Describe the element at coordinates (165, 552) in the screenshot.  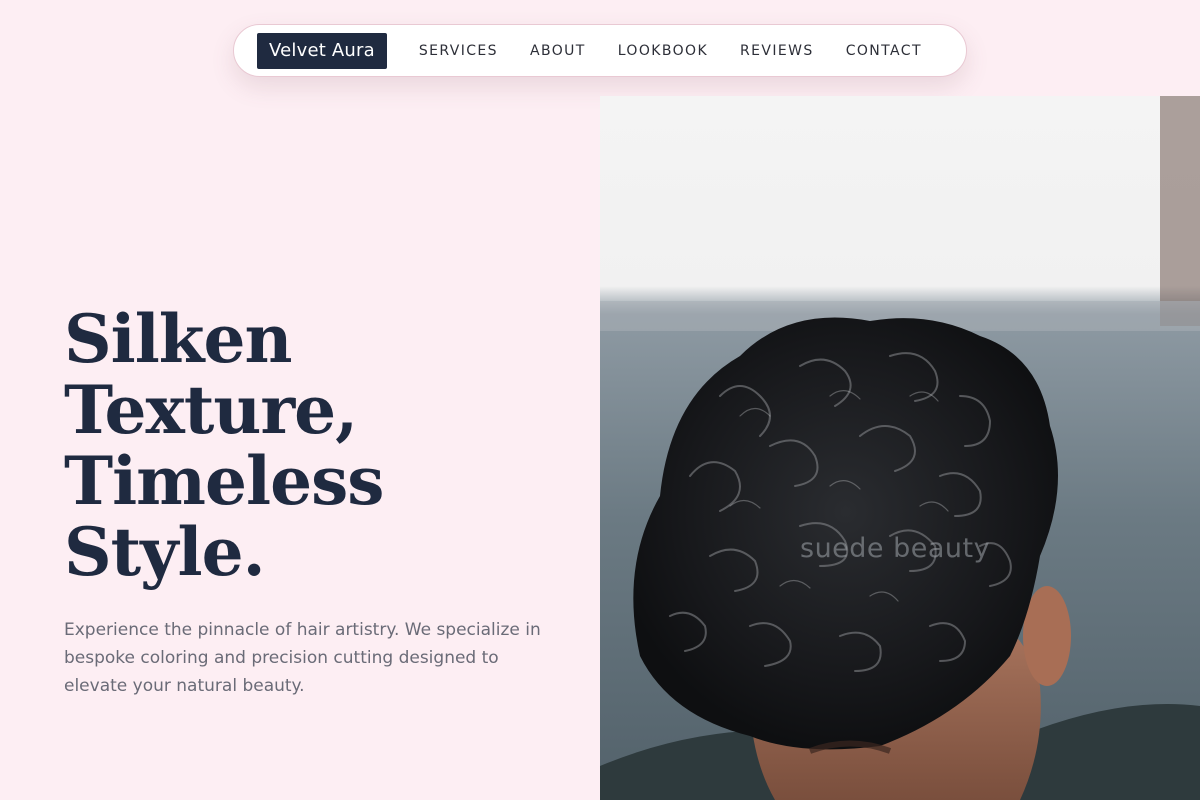
I see `hero-title-line-4: Style.` at that location.